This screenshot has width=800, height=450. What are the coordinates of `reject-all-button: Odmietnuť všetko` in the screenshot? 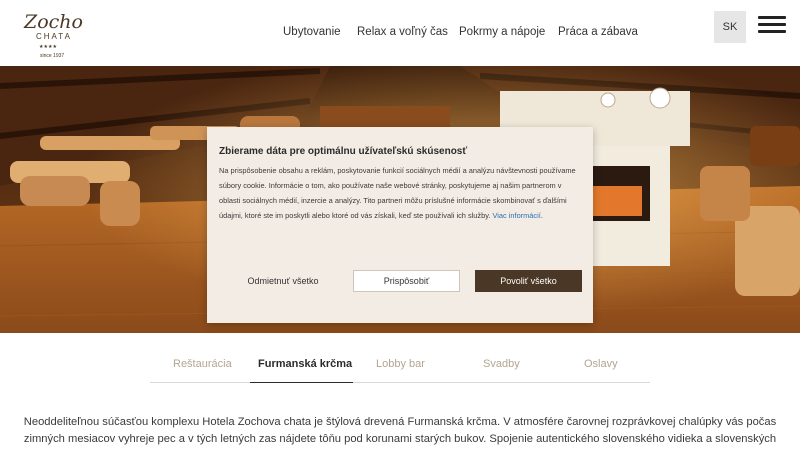 It's located at (283, 281).